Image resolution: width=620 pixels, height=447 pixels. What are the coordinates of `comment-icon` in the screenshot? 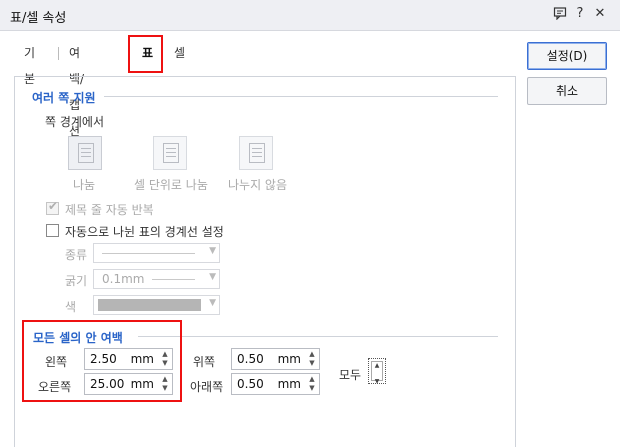 It's located at (560, 14).